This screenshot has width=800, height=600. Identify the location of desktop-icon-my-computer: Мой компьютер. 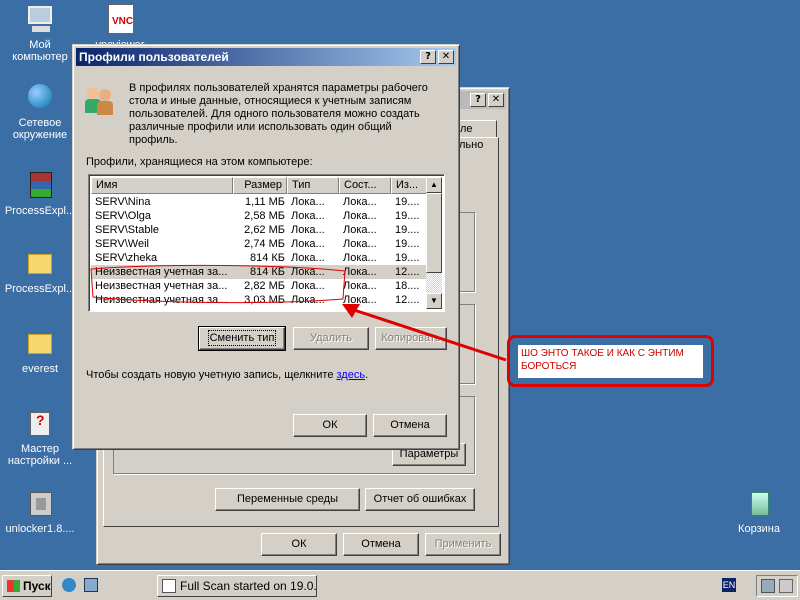
(40, 33).